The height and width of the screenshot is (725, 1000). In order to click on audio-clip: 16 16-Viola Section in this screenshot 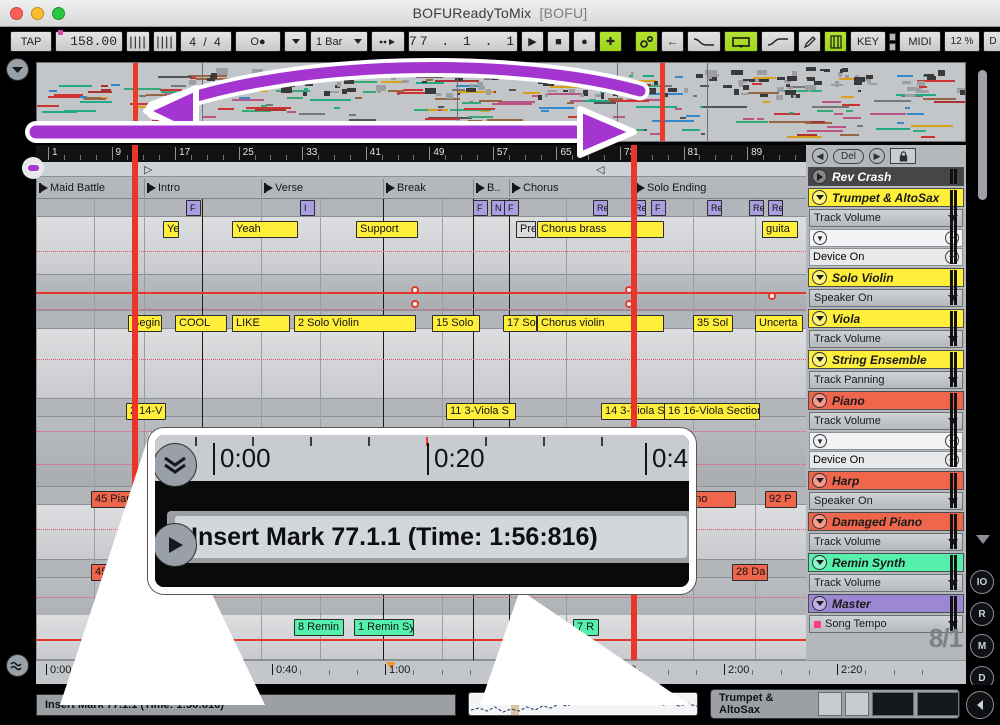, I will do `click(712, 411)`.